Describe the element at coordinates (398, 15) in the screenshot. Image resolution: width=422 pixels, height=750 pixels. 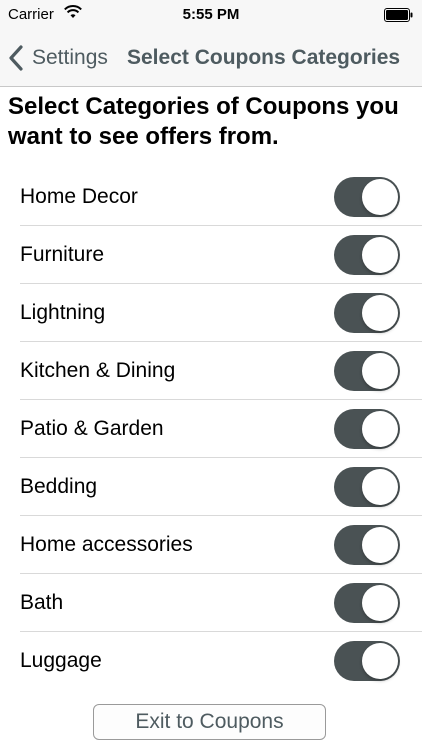
I see `battery-full-icon` at that location.